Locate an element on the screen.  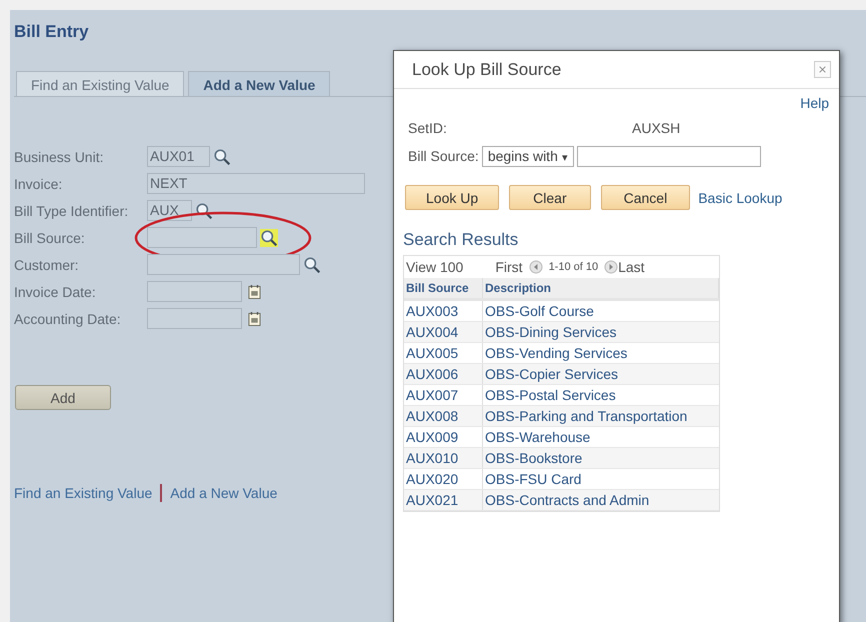
next-icon is located at coordinates (611, 267).